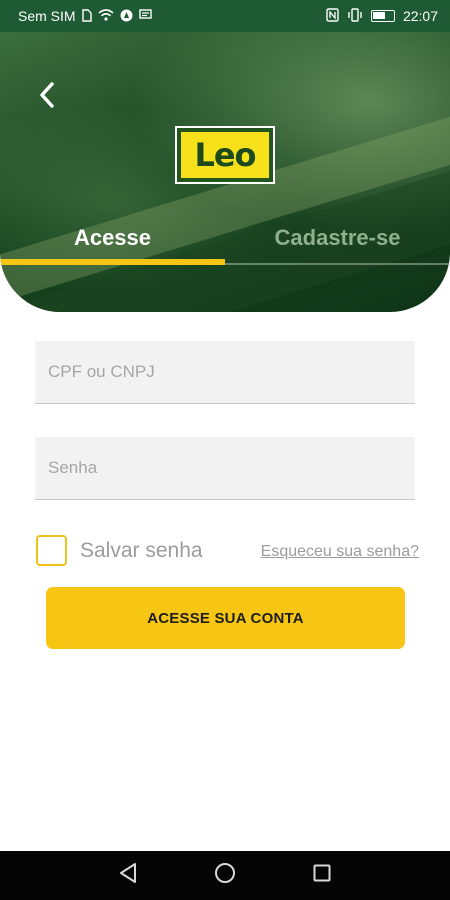 This screenshot has width=450, height=900. What do you see at coordinates (145, 16) in the screenshot?
I see `message-icon` at bounding box center [145, 16].